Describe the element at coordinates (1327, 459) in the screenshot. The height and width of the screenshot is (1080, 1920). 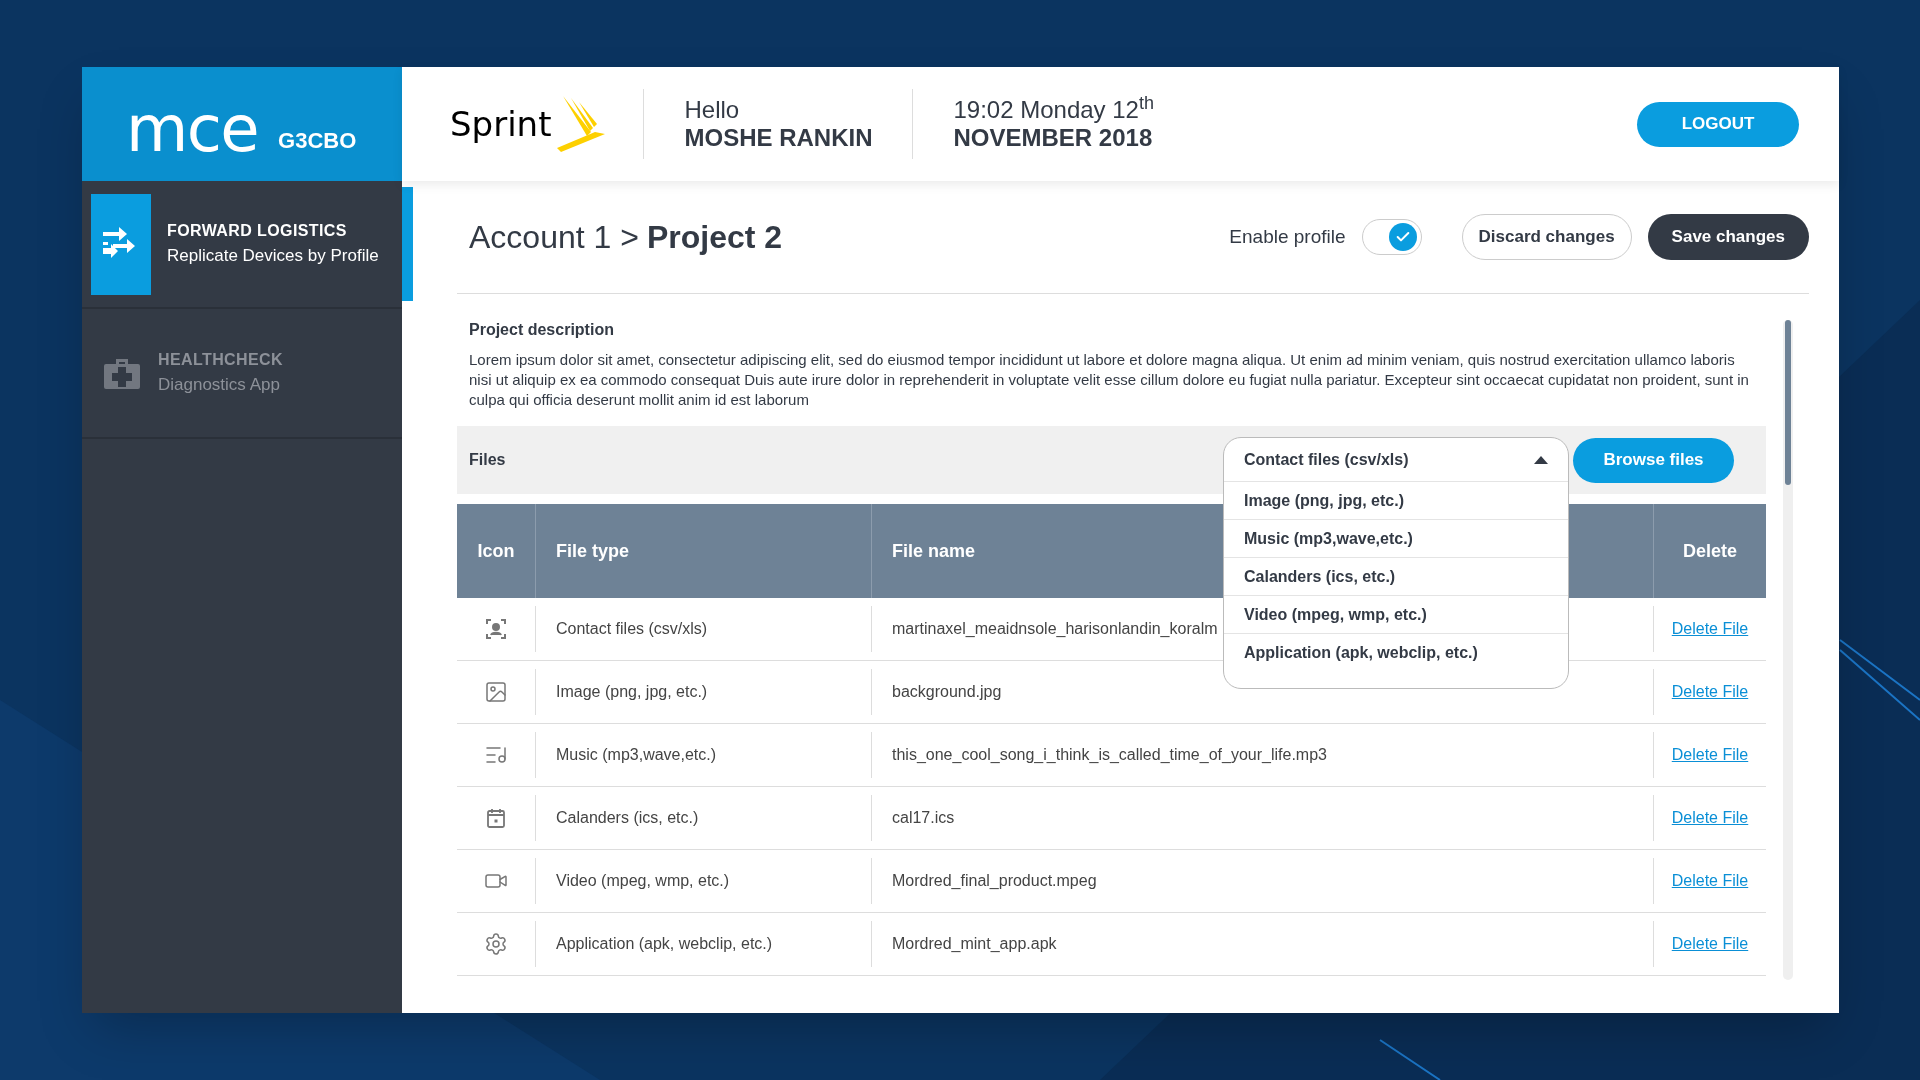
I see `dropdown-value: Contact files (csv/xls)` at that location.